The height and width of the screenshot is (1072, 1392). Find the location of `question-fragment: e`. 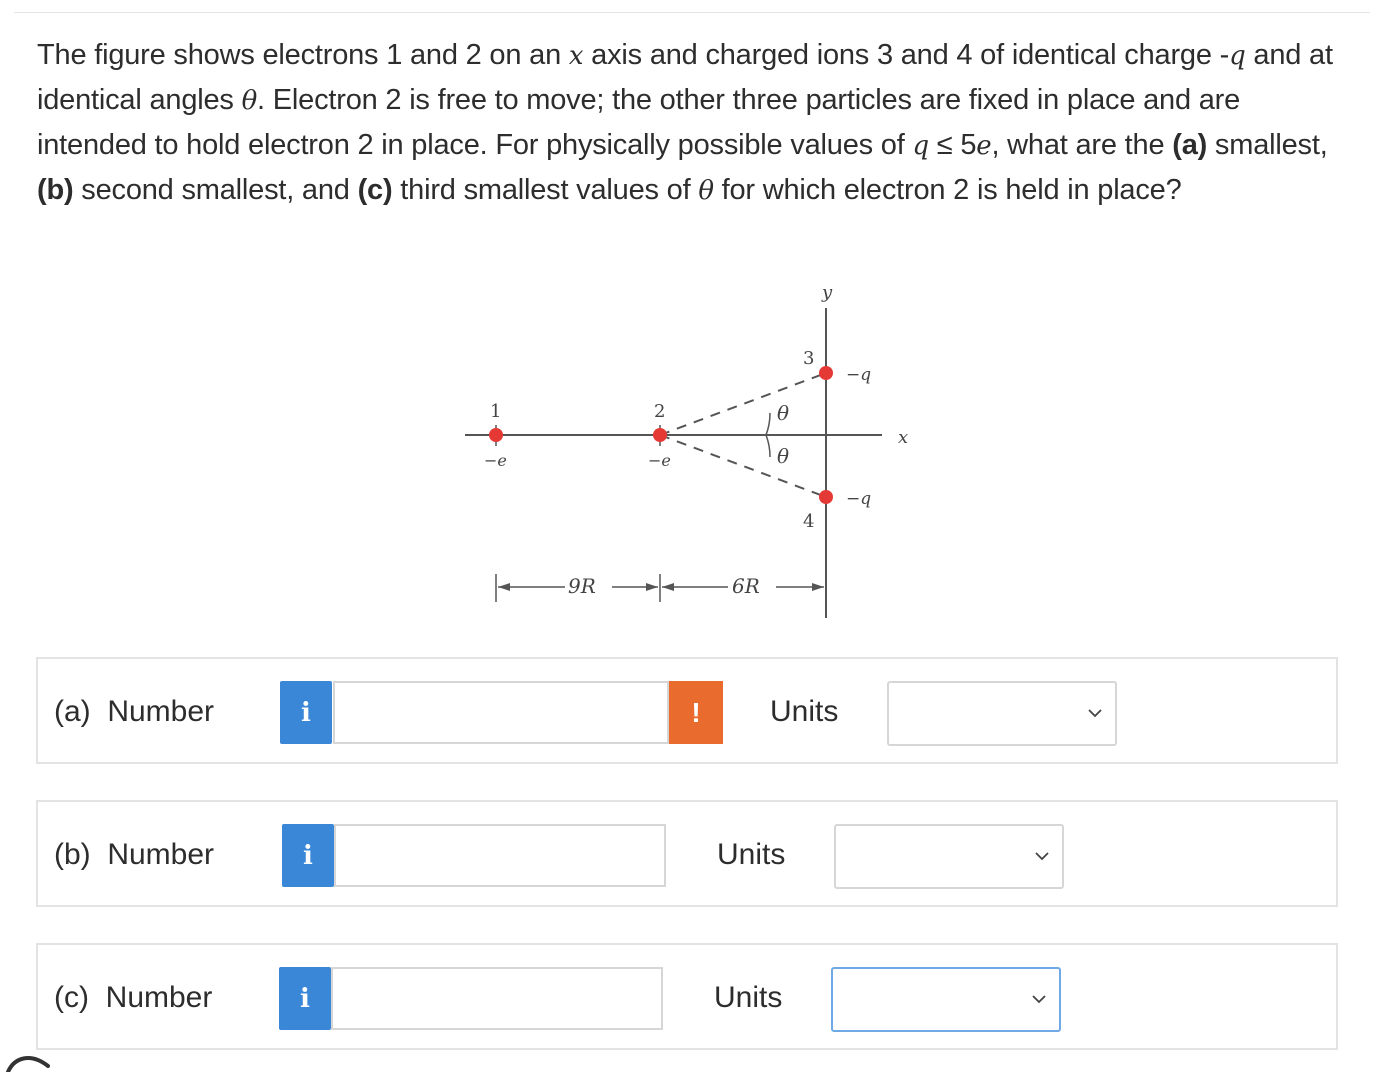

question-fragment: e is located at coordinates (984, 146).